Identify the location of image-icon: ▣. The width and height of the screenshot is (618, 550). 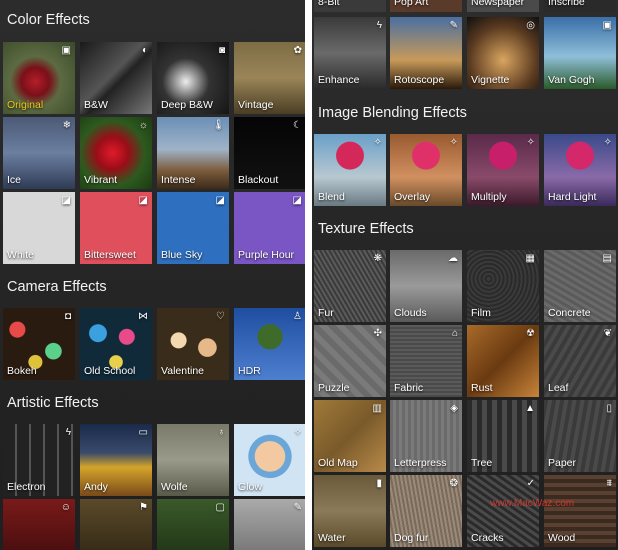
(66, 50).